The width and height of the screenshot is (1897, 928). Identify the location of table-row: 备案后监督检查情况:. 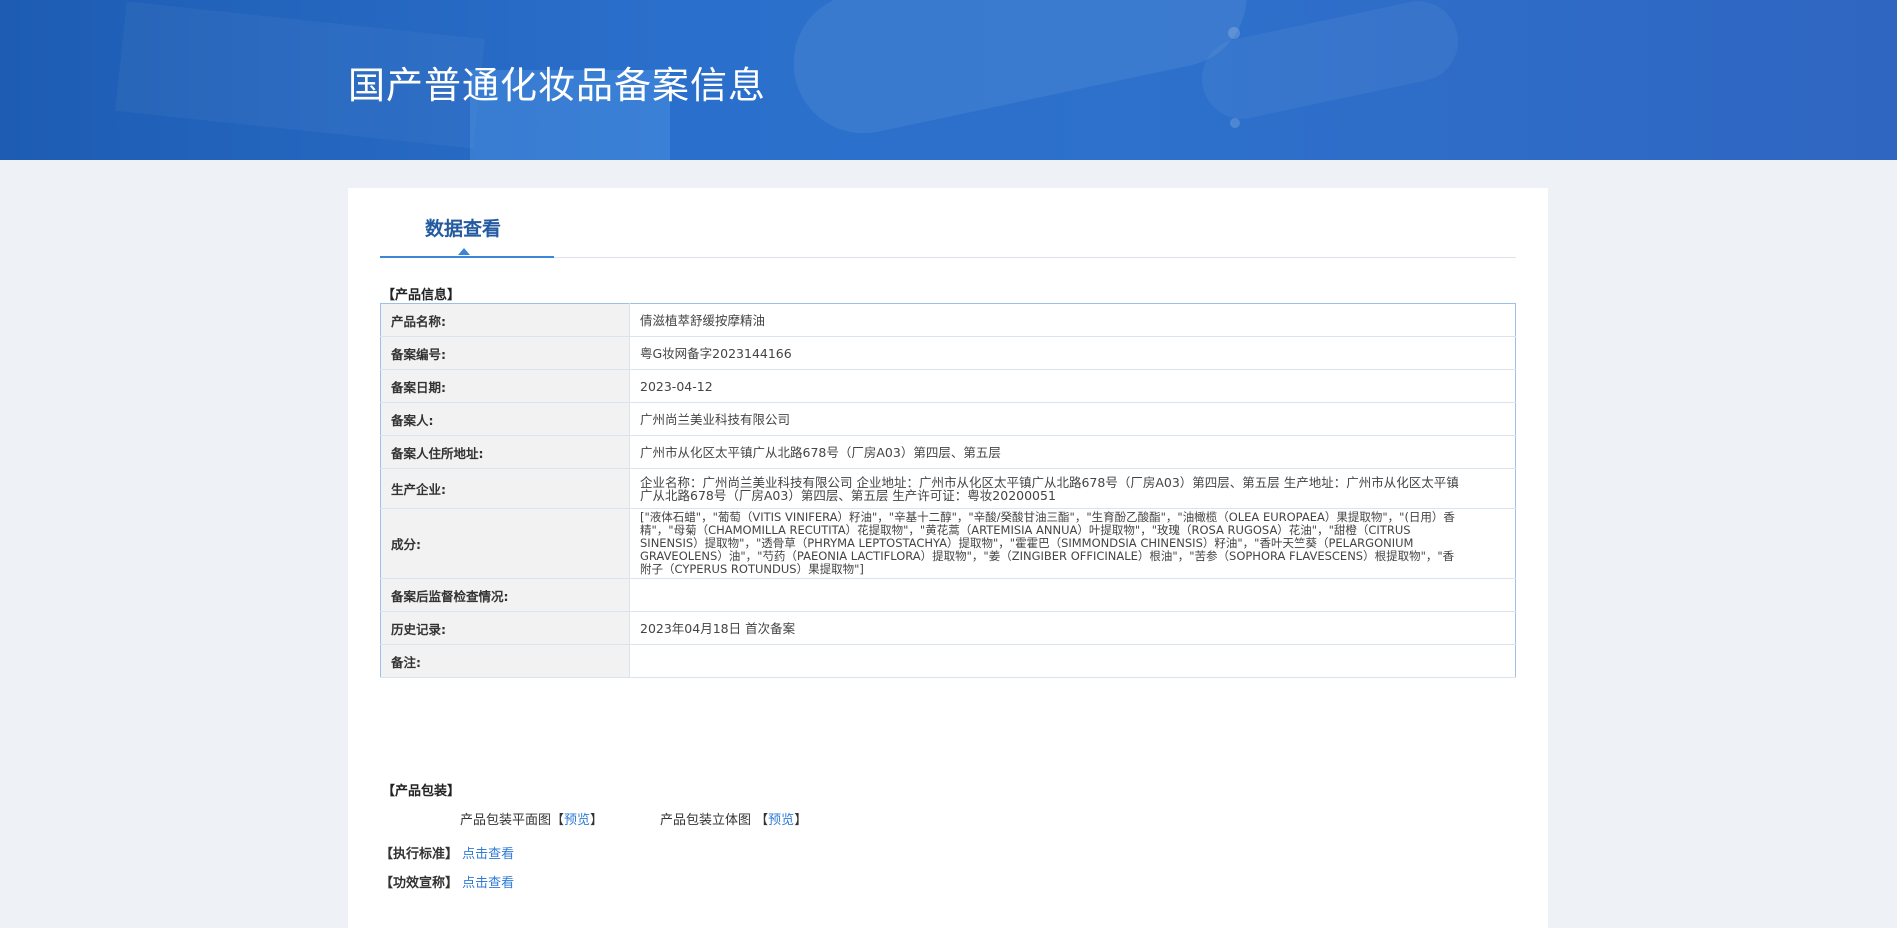
(948, 595).